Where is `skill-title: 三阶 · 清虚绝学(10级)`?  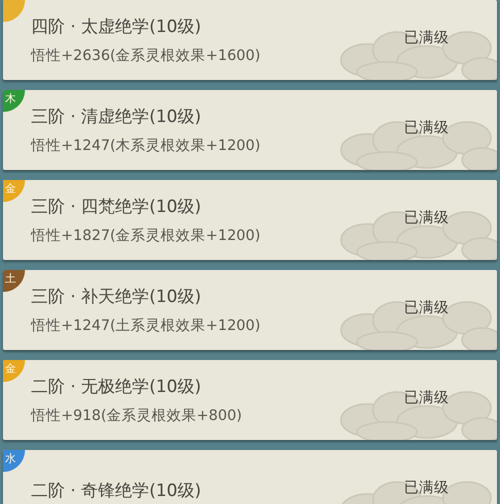 skill-title: 三阶 · 清虚绝学(10级) is located at coordinates (116, 117).